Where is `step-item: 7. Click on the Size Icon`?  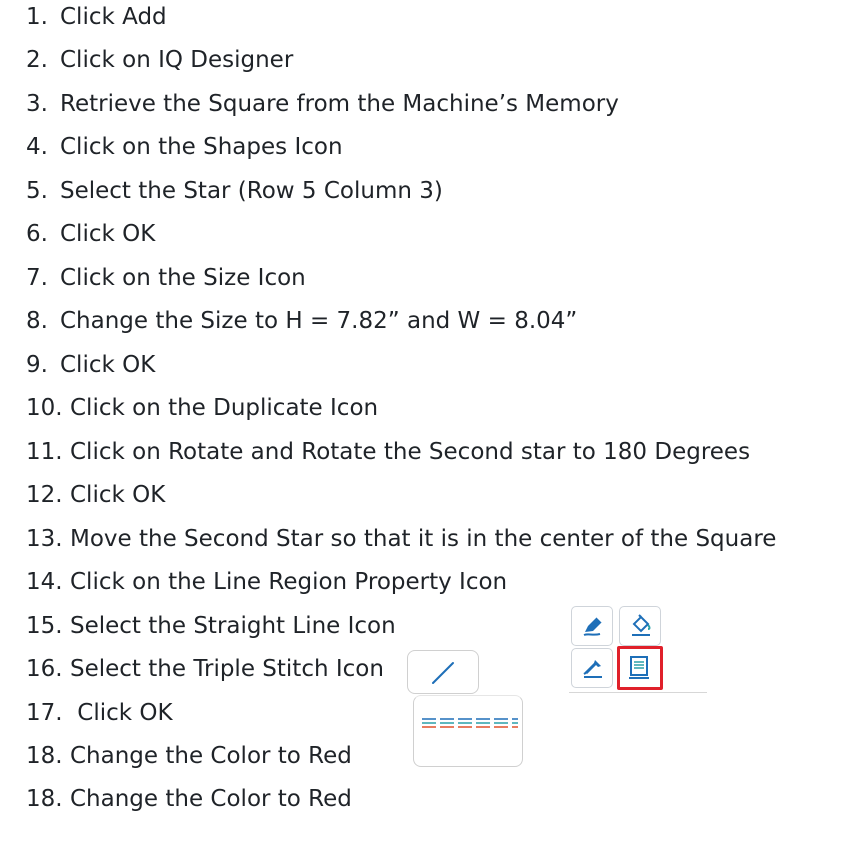 step-item: 7. Click on the Size Icon is located at coordinates (166, 278).